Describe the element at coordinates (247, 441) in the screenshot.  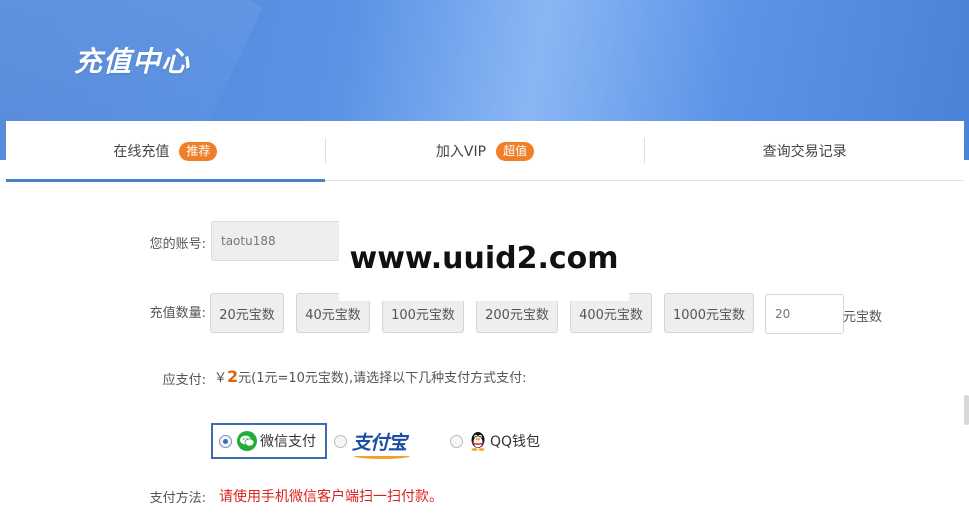
I see `wechat-icon` at that location.